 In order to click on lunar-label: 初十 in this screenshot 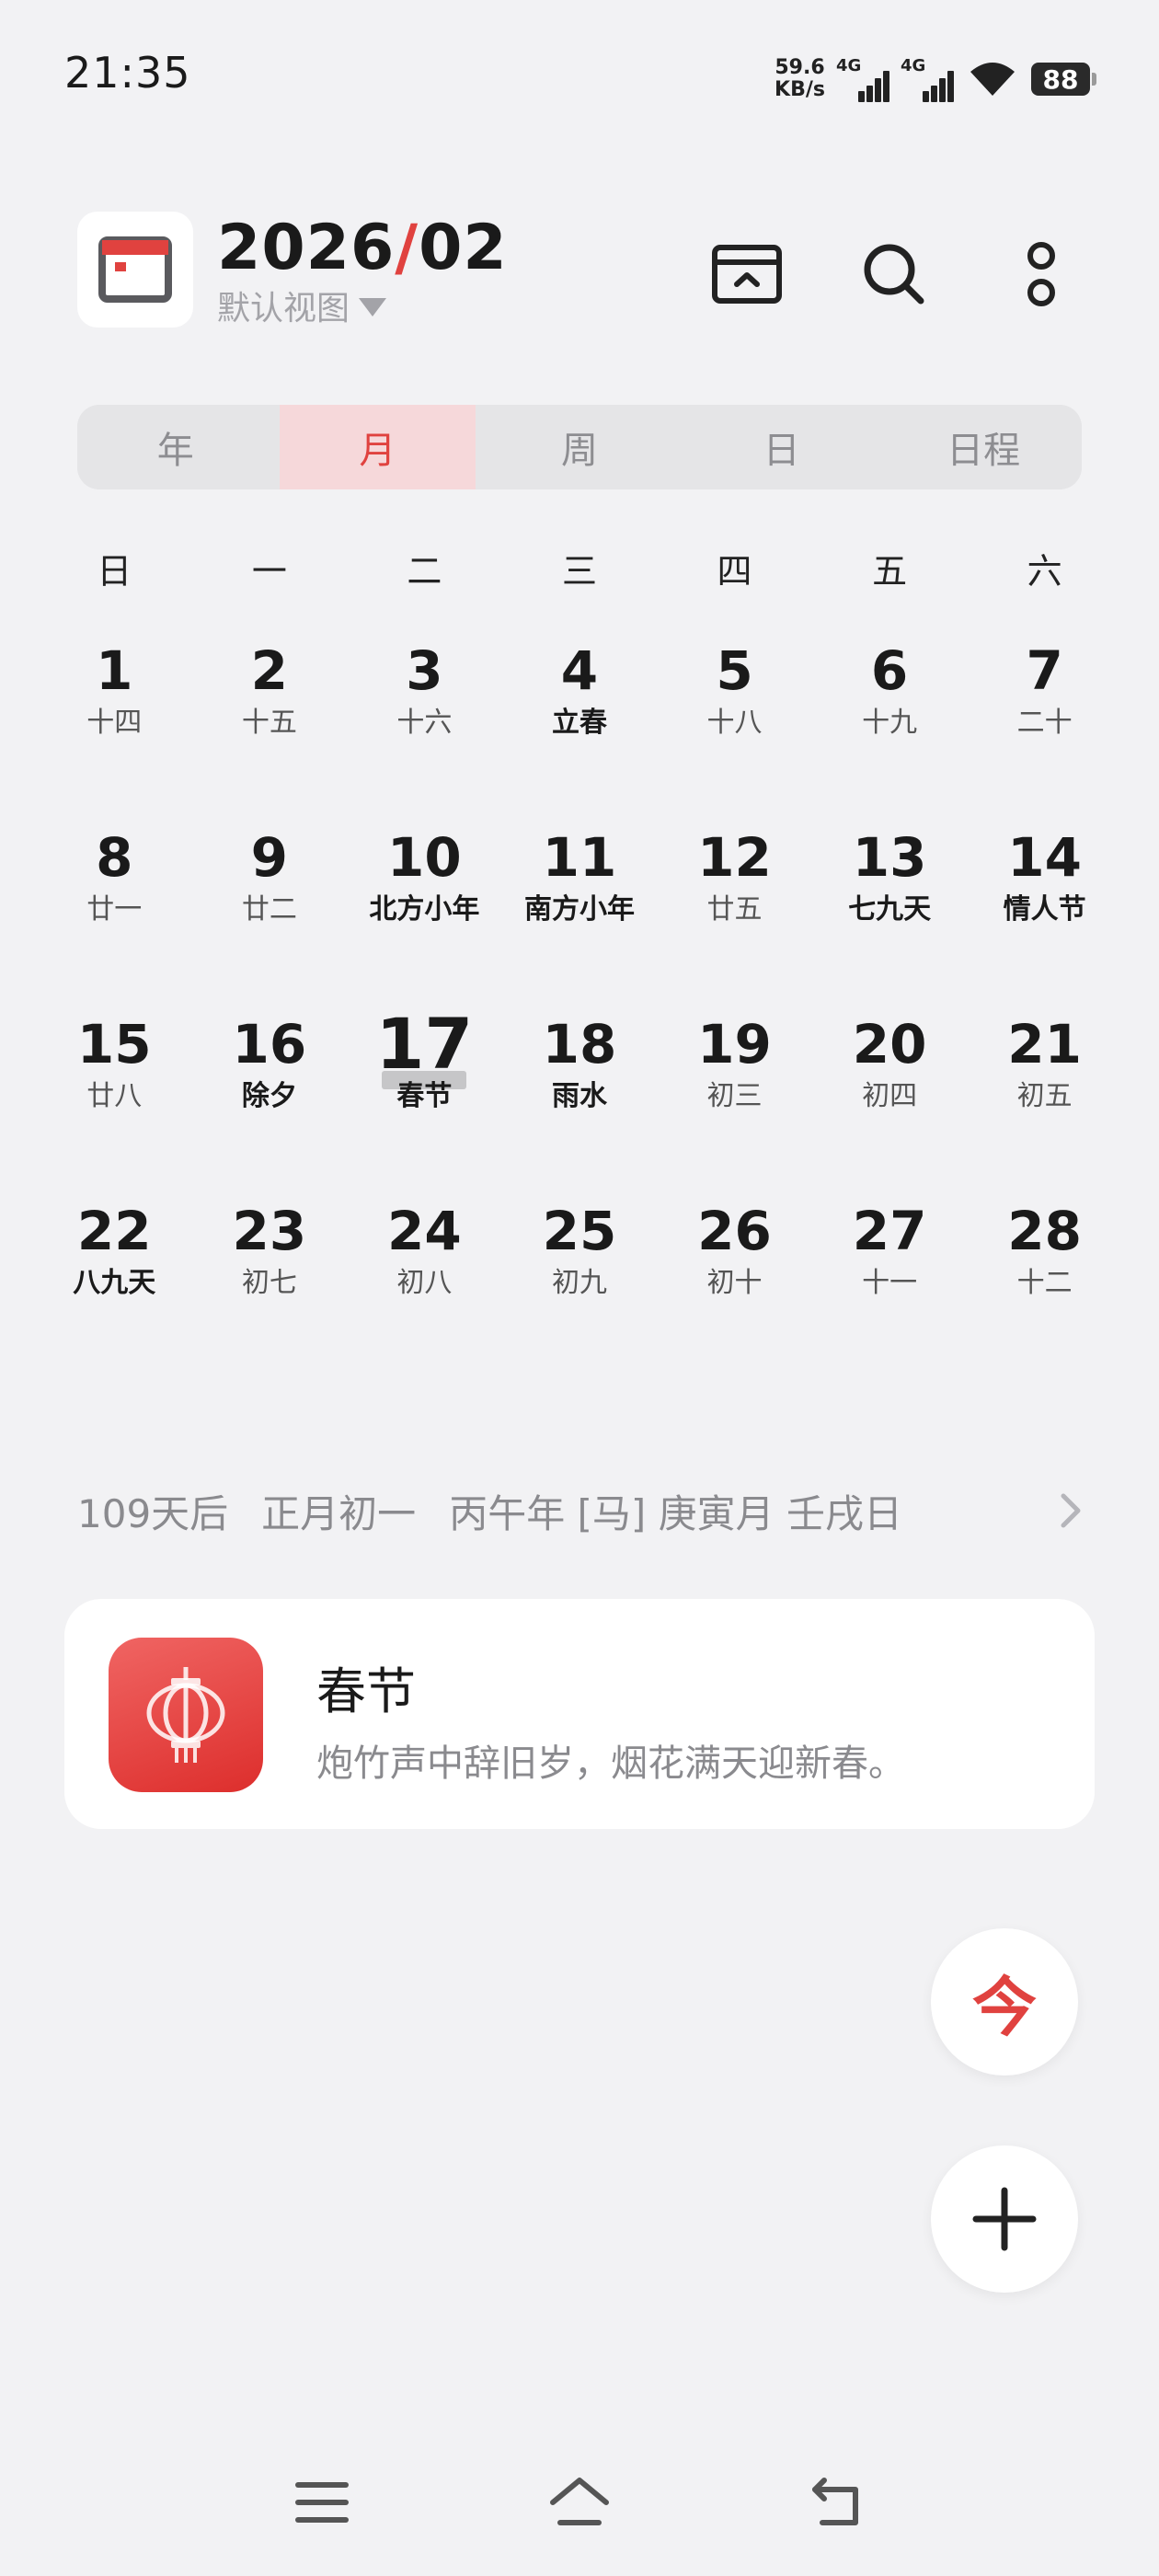, I will do `click(734, 1283)`.